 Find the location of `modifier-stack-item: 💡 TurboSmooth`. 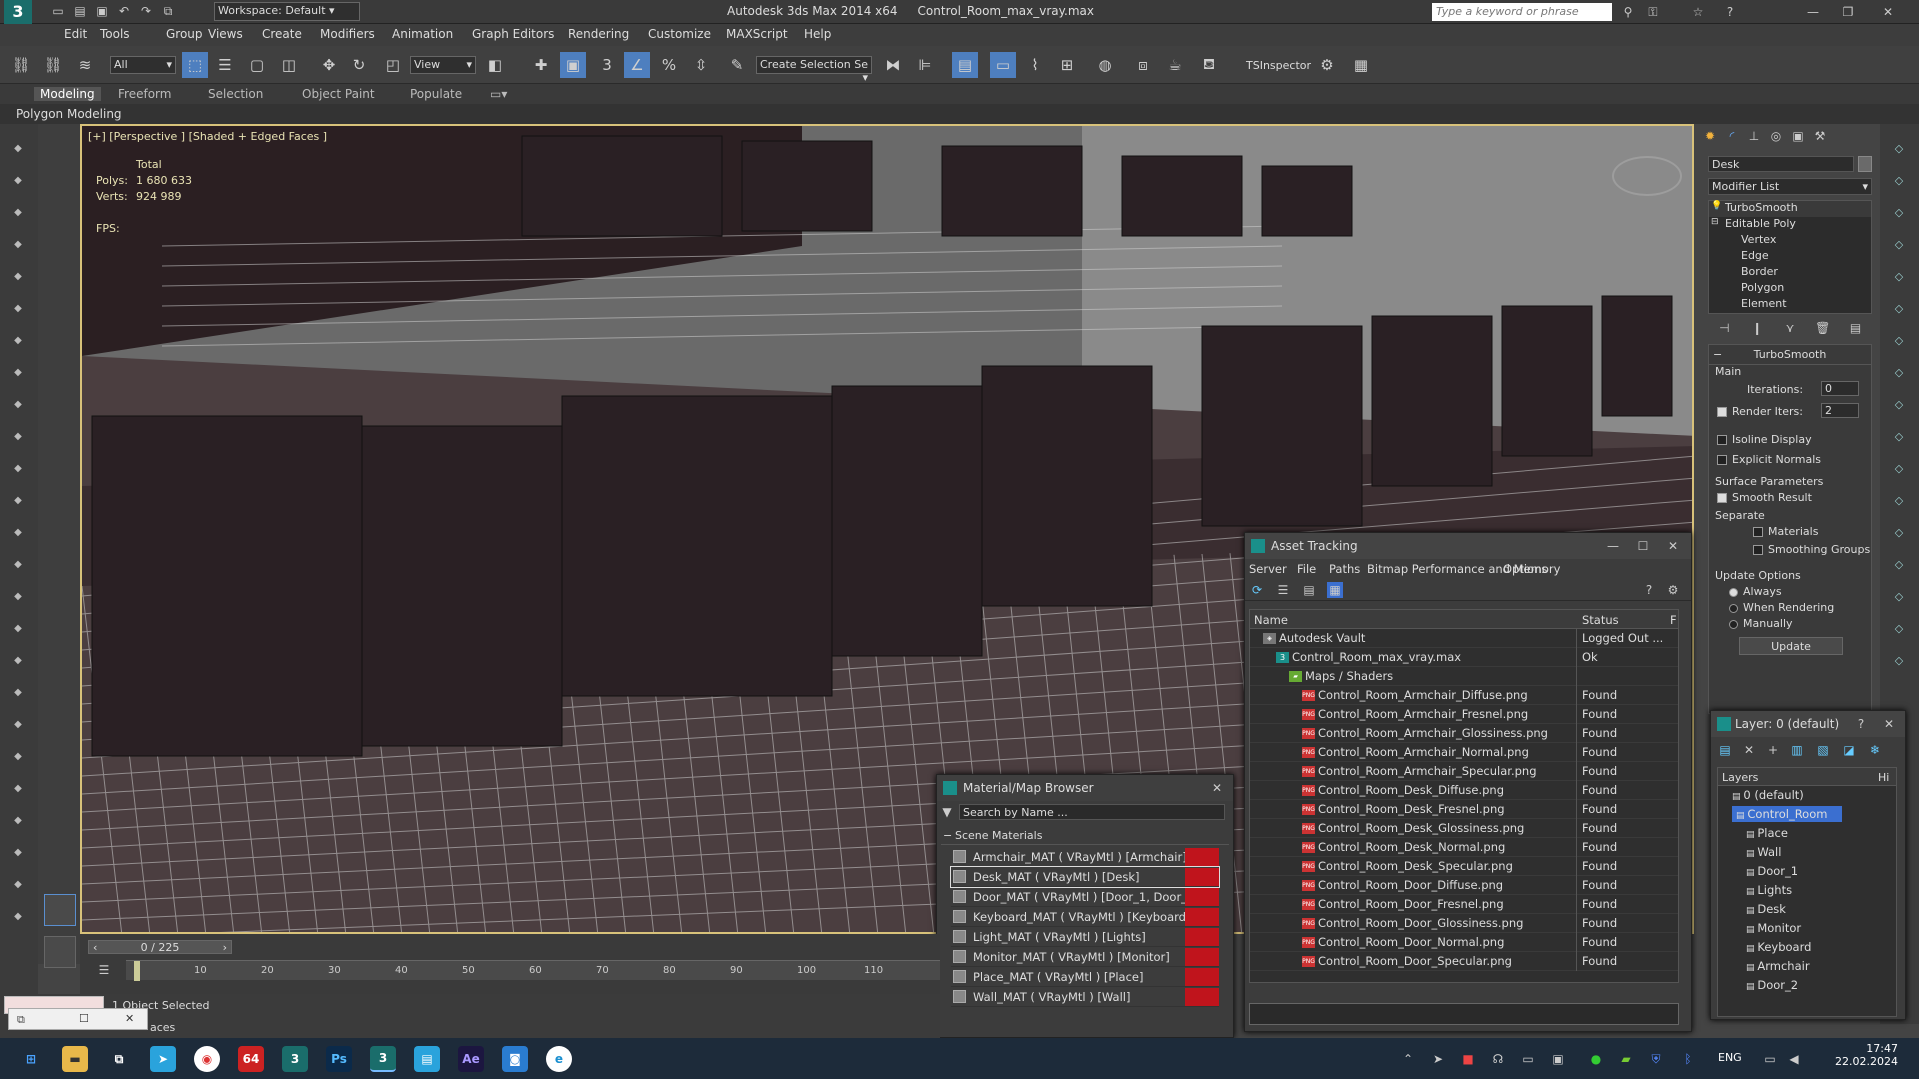

modifier-stack-item: 💡 TurboSmooth is located at coordinates (1790, 209).